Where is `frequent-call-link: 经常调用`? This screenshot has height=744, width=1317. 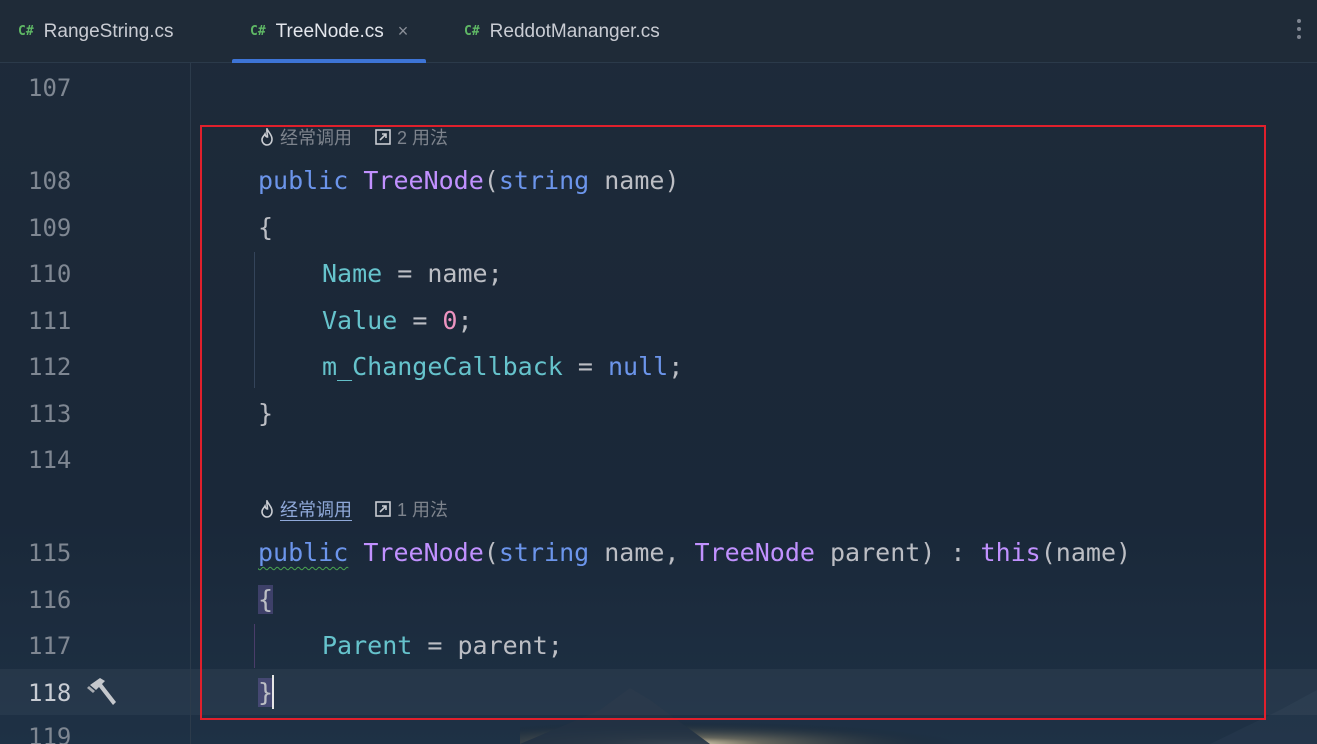 frequent-call-link: 经常调用 is located at coordinates (316, 509).